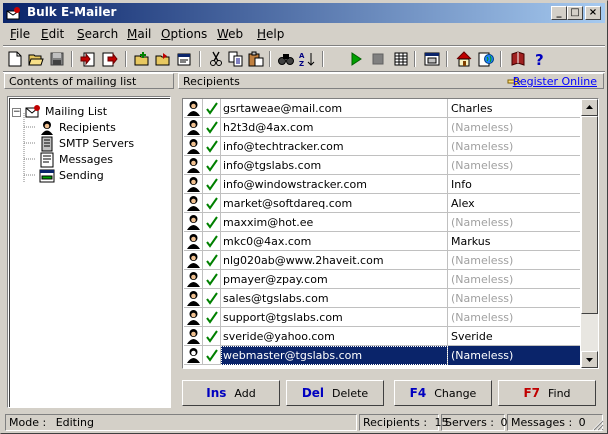 The width and height of the screenshot is (608, 434). What do you see at coordinates (559, 13) in the screenshot?
I see `minimize-button: _` at bounding box center [559, 13].